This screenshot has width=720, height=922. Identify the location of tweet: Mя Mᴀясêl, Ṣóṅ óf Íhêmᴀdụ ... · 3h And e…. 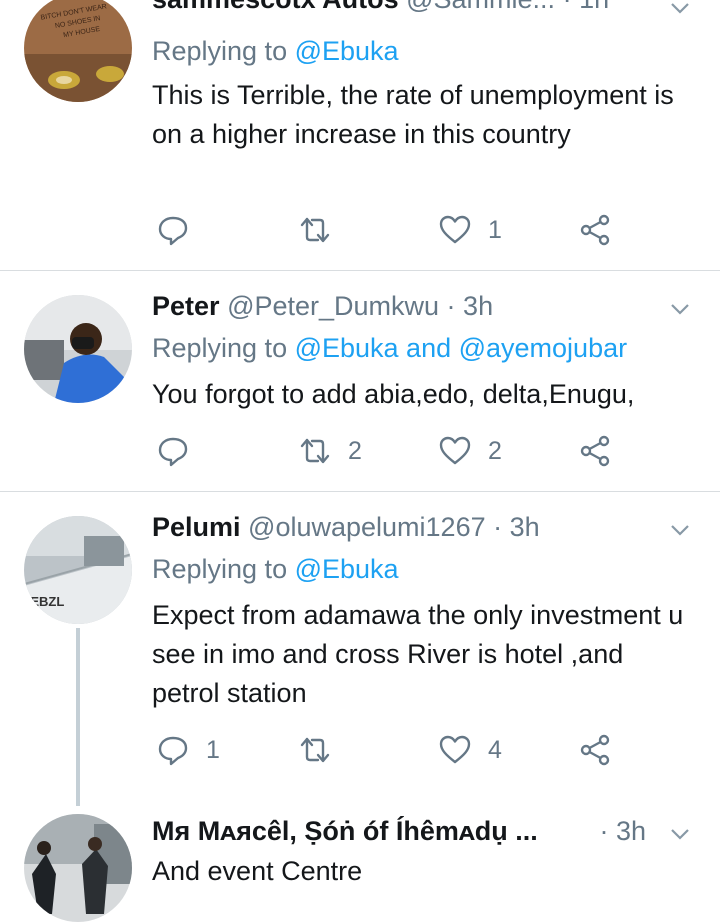
(360, 864).